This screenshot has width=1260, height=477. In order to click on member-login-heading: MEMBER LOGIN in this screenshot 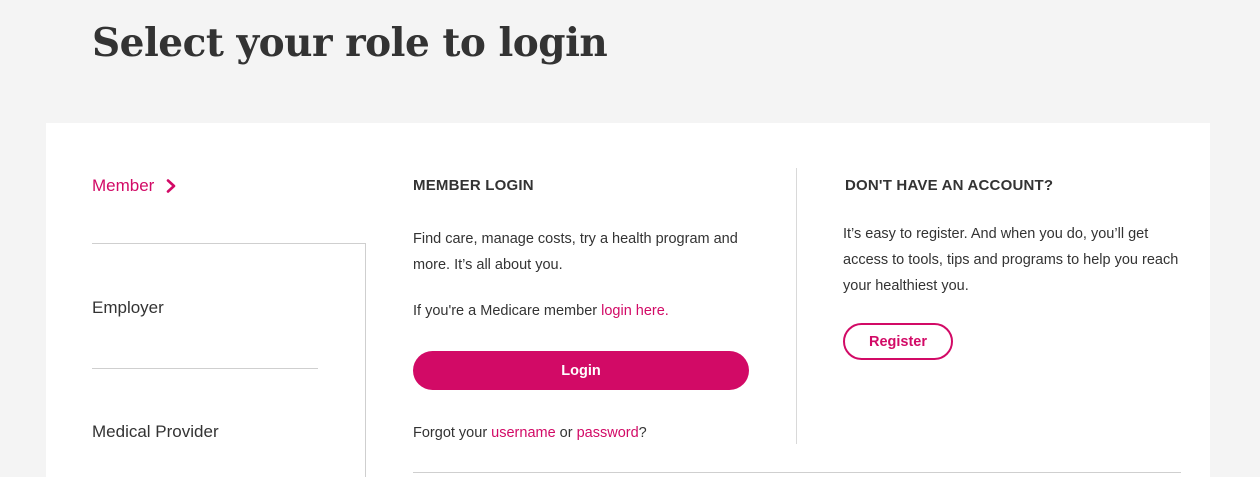, I will do `click(473, 185)`.